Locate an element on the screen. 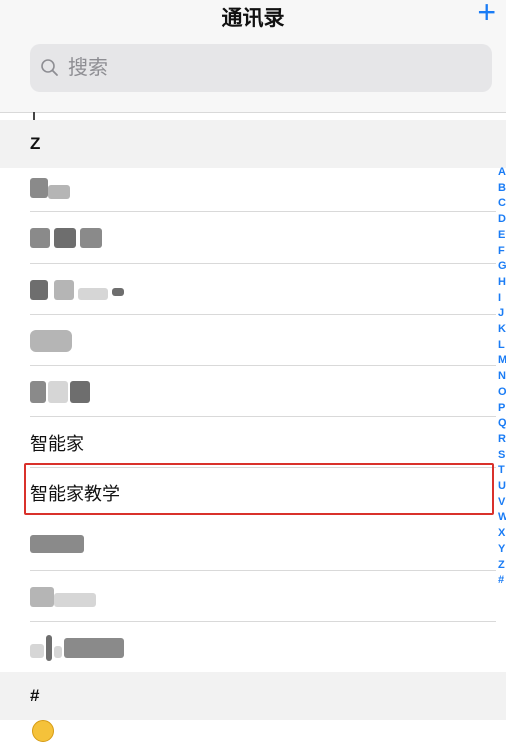 The width and height of the screenshot is (506, 742). index-letter-f: F is located at coordinates (501, 252).